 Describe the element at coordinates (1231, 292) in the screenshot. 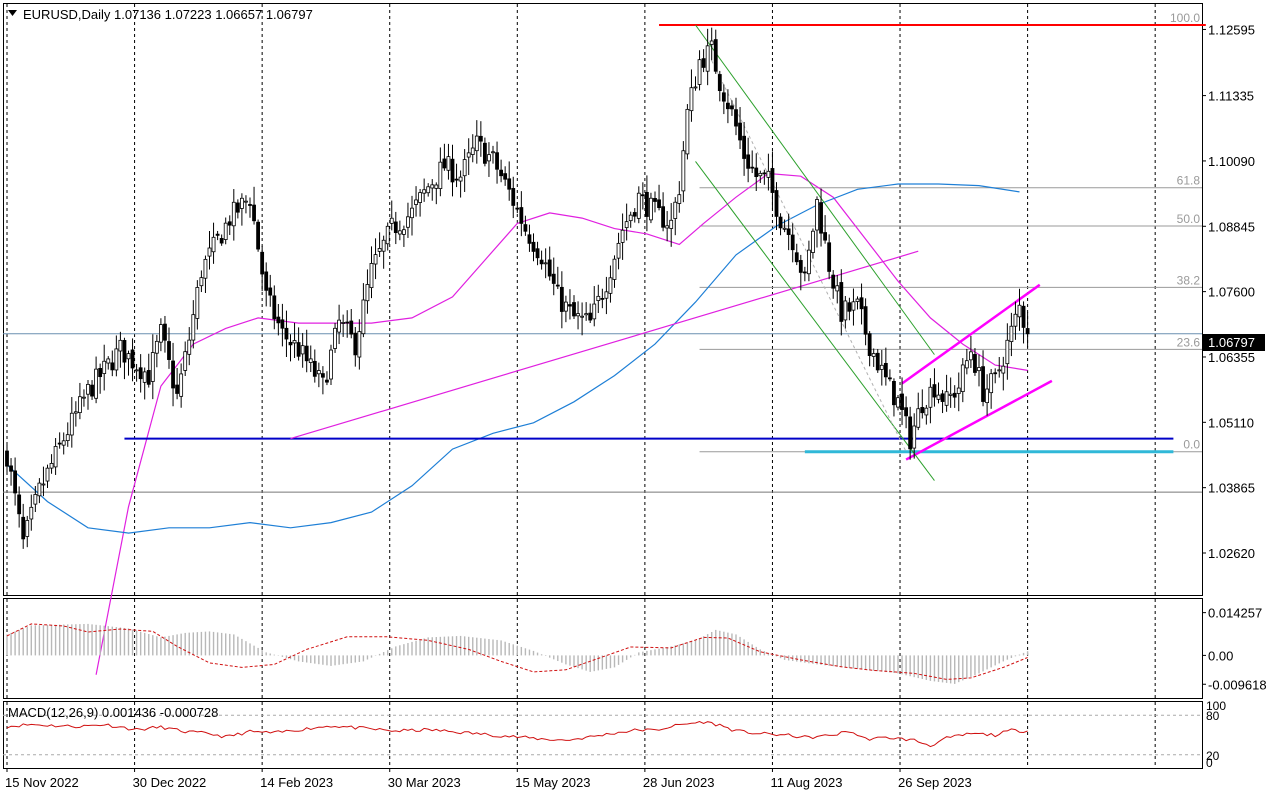

I see `price-tick-label: 1.07600` at that location.